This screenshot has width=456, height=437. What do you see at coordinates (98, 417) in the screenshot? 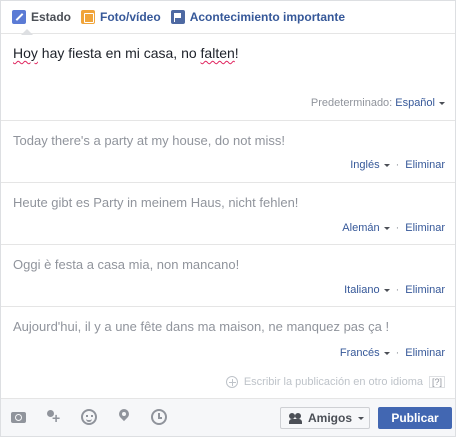
I see `footer-icons` at bounding box center [98, 417].